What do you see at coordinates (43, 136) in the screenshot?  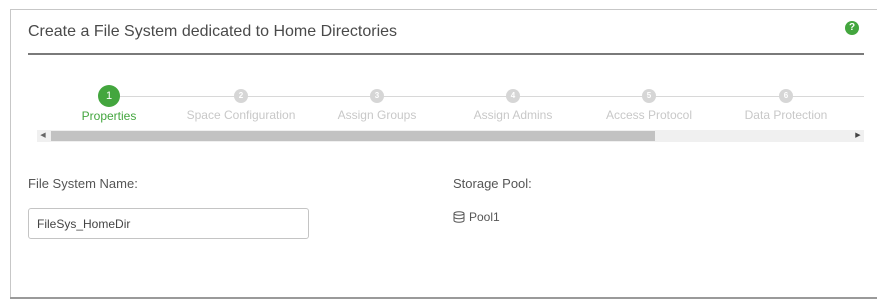 I see `scroll-left-icon: ◀` at bounding box center [43, 136].